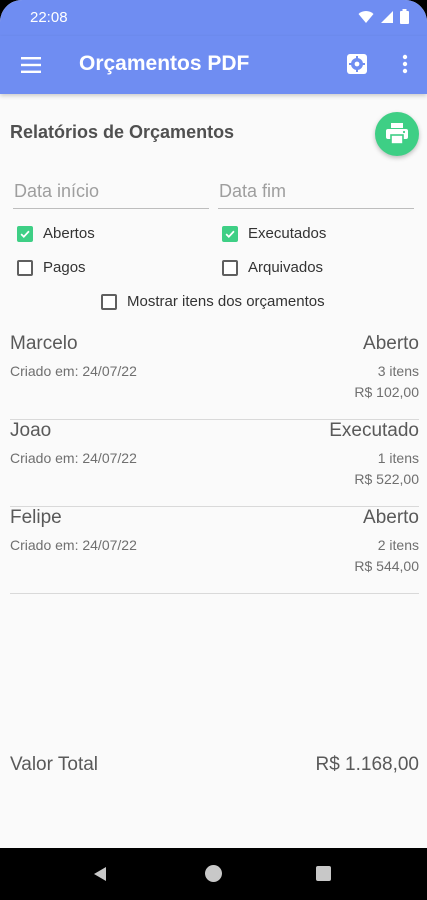 The image size is (427, 900). I want to click on print-button, so click(397, 134).